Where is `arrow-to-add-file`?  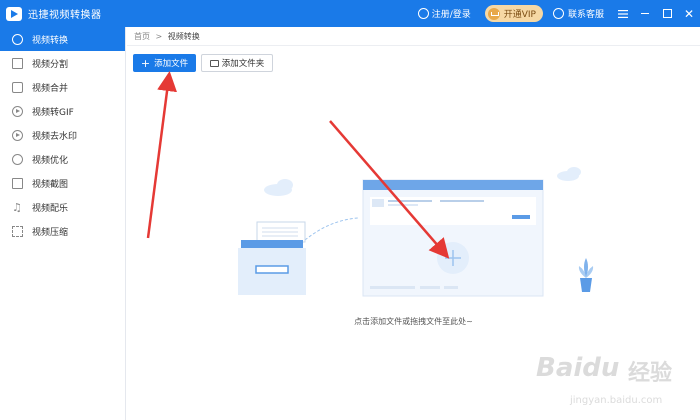
arrow-to-add-file is located at coordinates (161, 155).